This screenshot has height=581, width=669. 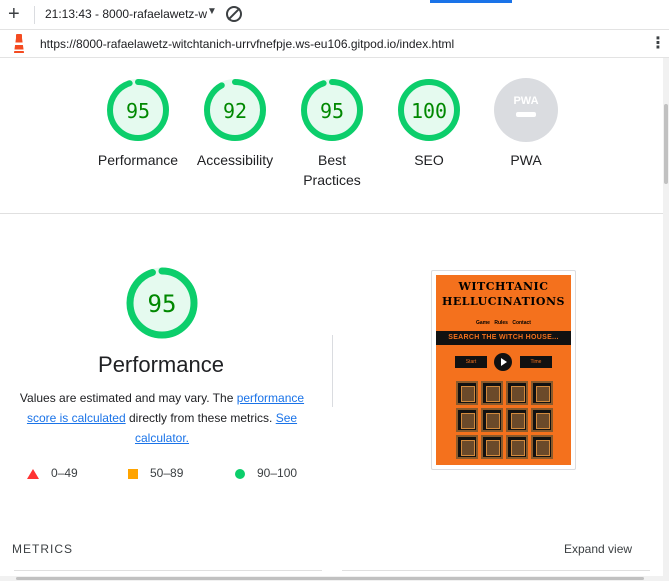 What do you see at coordinates (526, 160) in the screenshot?
I see `gauge-label: PWA` at bounding box center [526, 160].